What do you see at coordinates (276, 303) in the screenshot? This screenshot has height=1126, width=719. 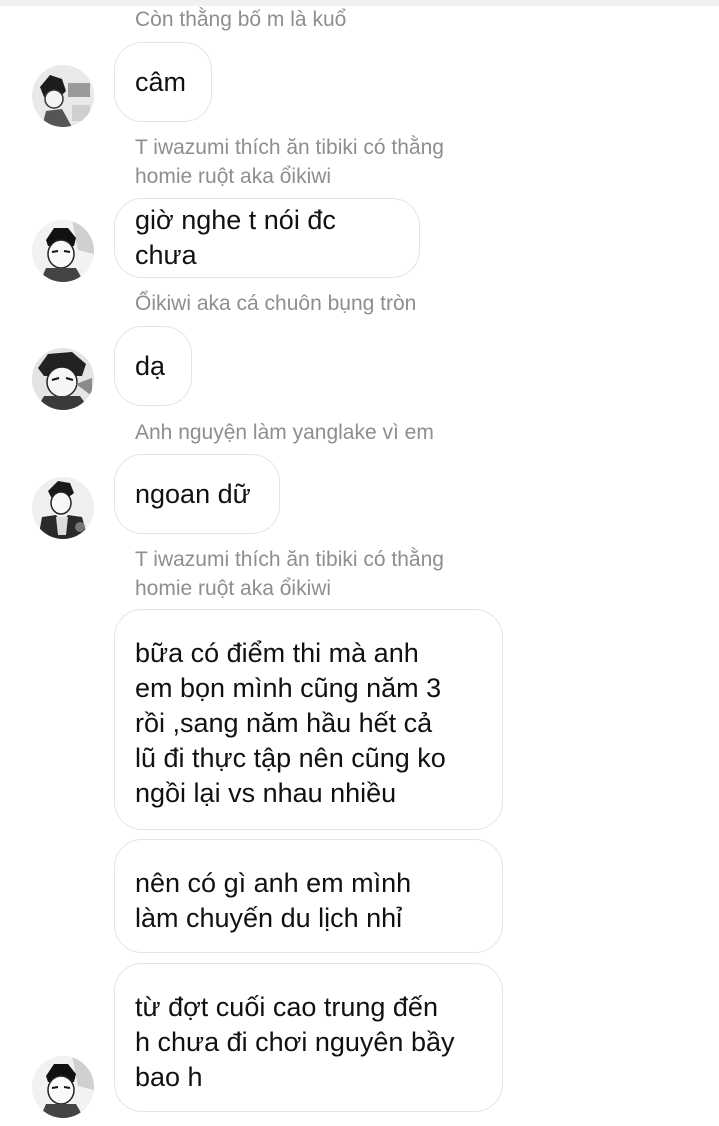 I see `sender-name: Ổikiwi aka cá chuôn bụng tròn` at bounding box center [276, 303].